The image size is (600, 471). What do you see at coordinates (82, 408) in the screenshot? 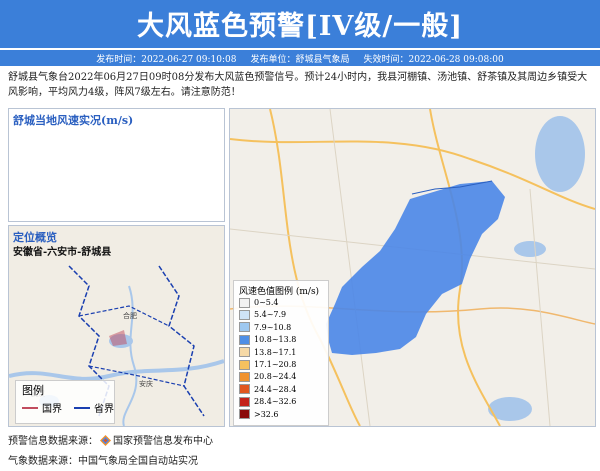
I see `province-border-swatch` at bounding box center [82, 408].